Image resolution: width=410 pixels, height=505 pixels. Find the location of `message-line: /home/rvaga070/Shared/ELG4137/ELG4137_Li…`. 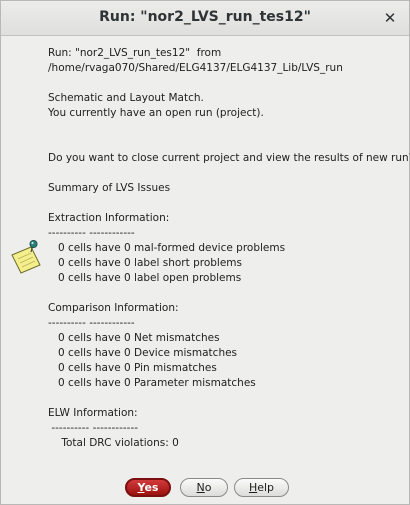

message-line: /home/rvaga070/Shared/ELG4137/ELG4137_Li… is located at coordinates (195, 68).